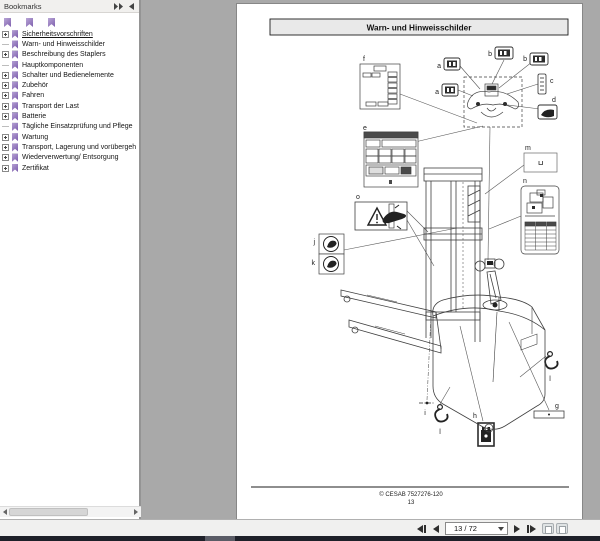 Image resolution: width=600 pixels, height=541 pixels. What do you see at coordinates (331, 264) in the screenshot?
I see `sign-k` at bounding box center [331, 264].